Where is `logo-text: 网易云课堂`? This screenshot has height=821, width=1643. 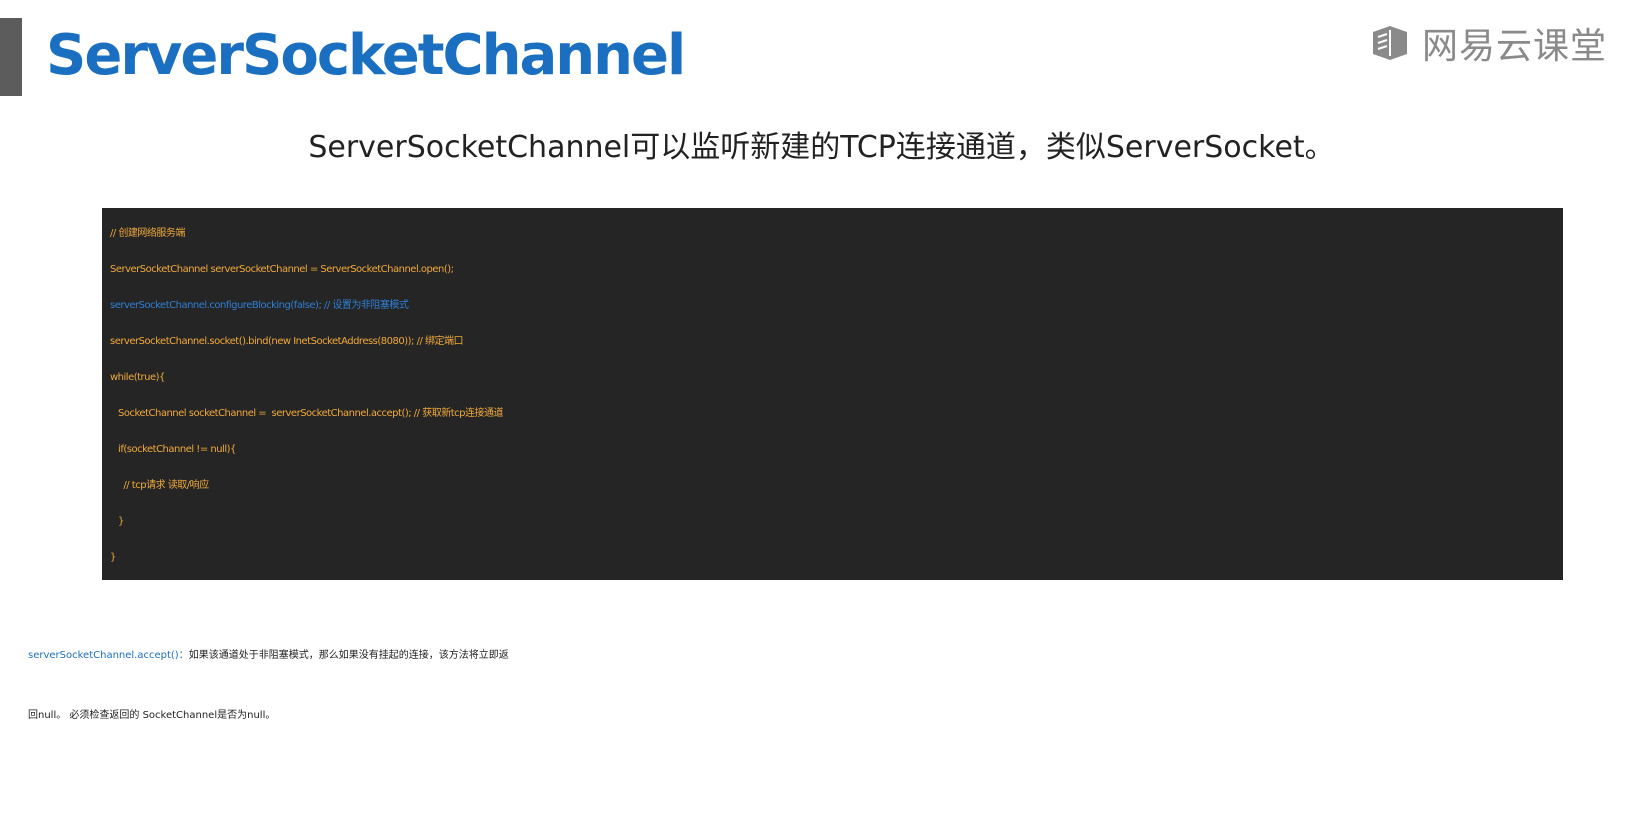 logo-text: 网易云课堂 is located at coordinates (1514, 46).